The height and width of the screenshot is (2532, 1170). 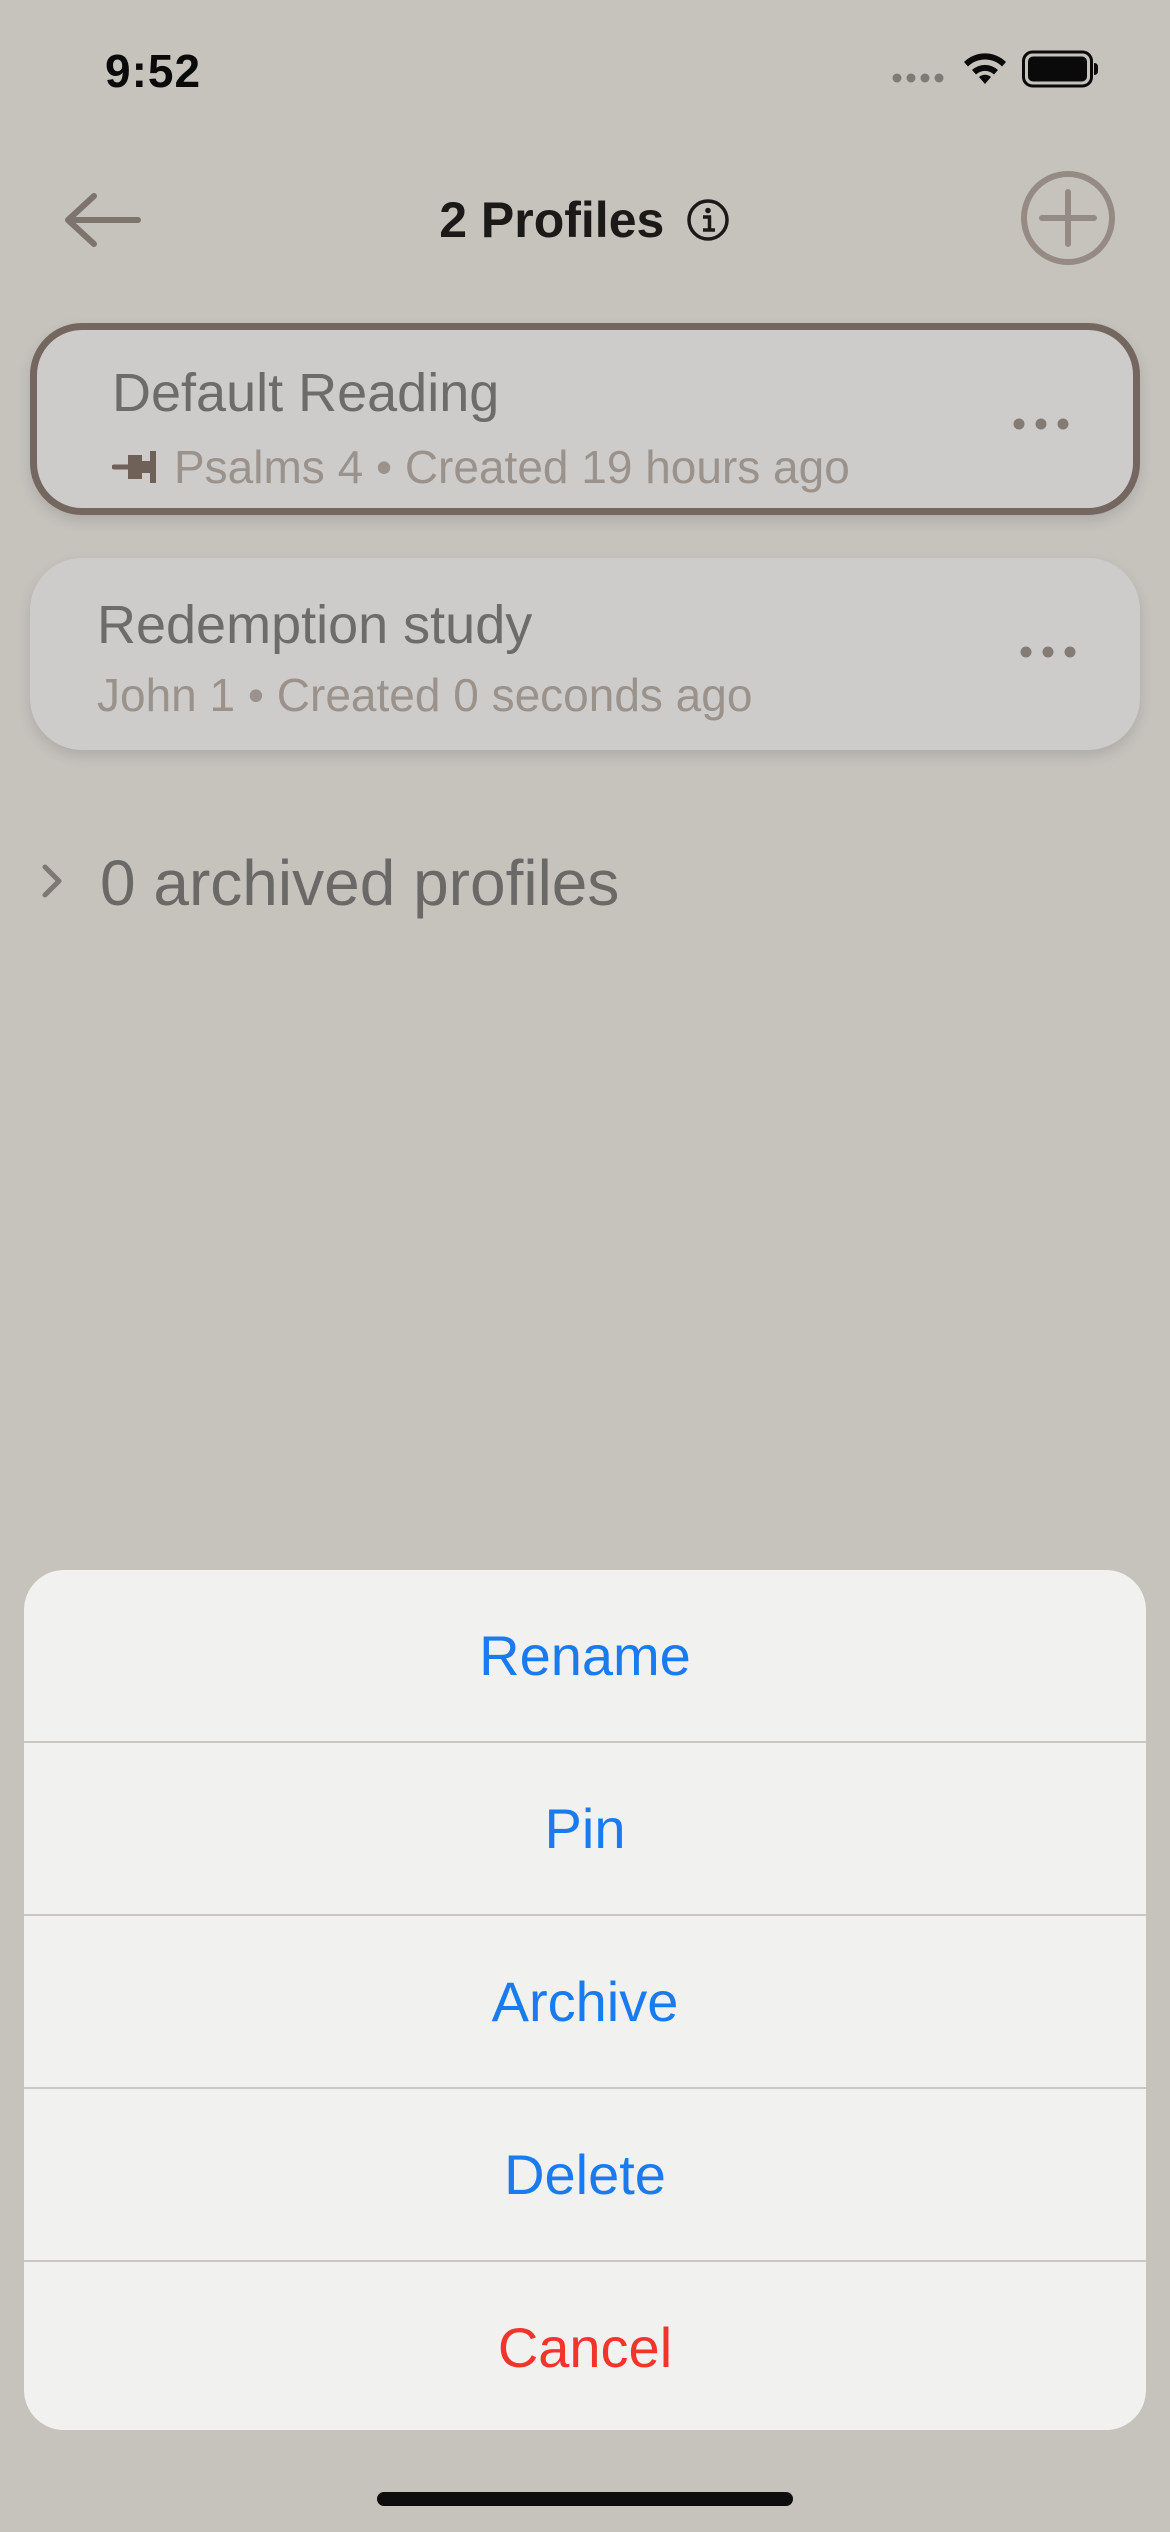 What do you see at coordinates (585, 70) in the screenshot?
I see `status-bar: 9:52` at bounding box center [585, 70].